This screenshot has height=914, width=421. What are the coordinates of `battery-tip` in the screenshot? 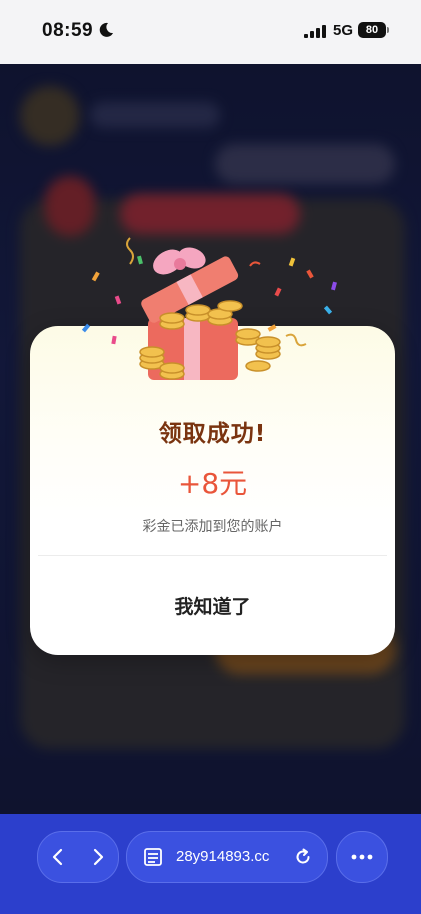 It's located at (388, 30).